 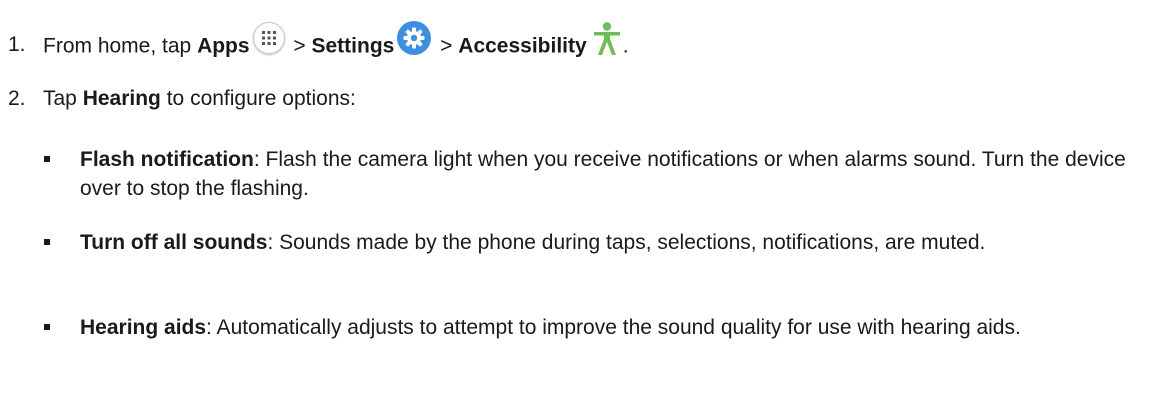 I want to click on step-text: Tap Hearing to configure options:, so click(x=199, y=98).